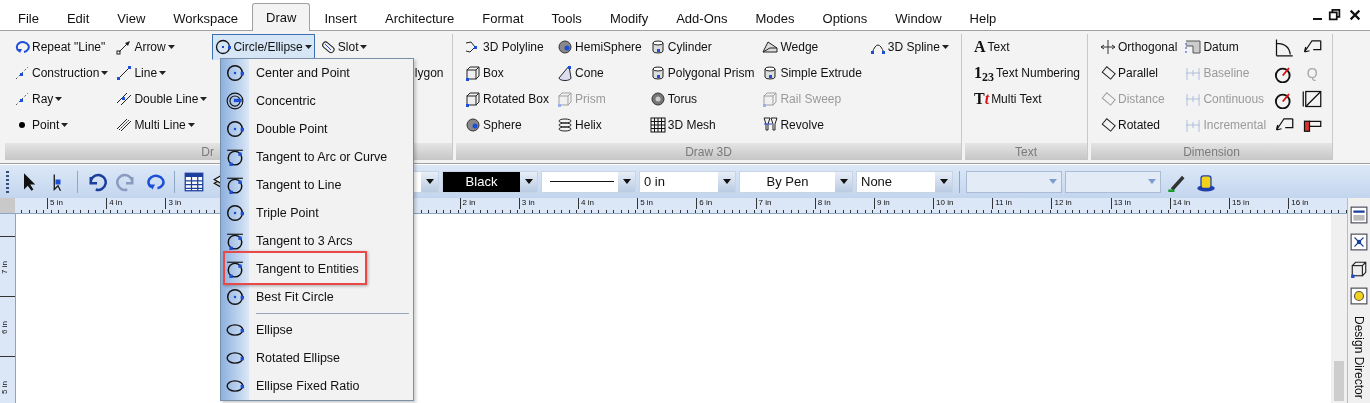 This screenshot has height=403, width=1370. What do you see at coordinates (317, 297) in the screenshot?
I see `menu-item: Best Fit Circle` at bounding box center [317, 297].